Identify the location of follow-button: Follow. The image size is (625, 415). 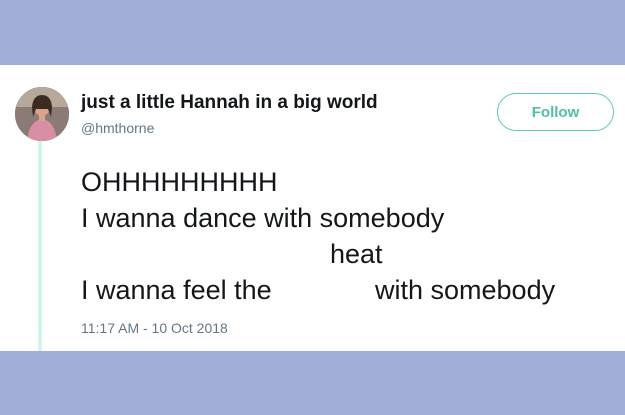
(555, 112).